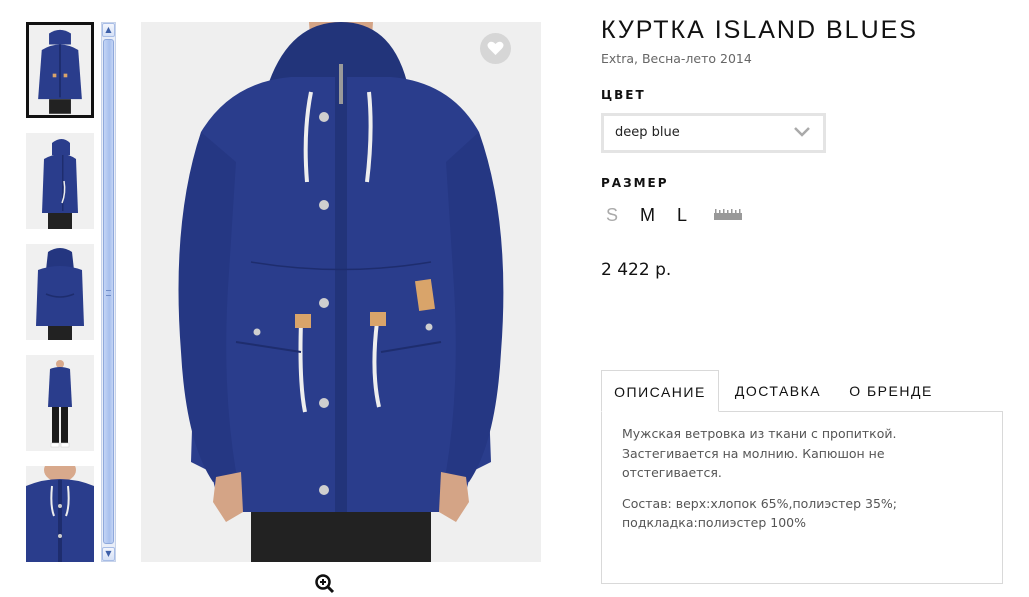  Describe the element at coordinates (60, 292) in the screenshot. I see `thumbnail-back` at that location.